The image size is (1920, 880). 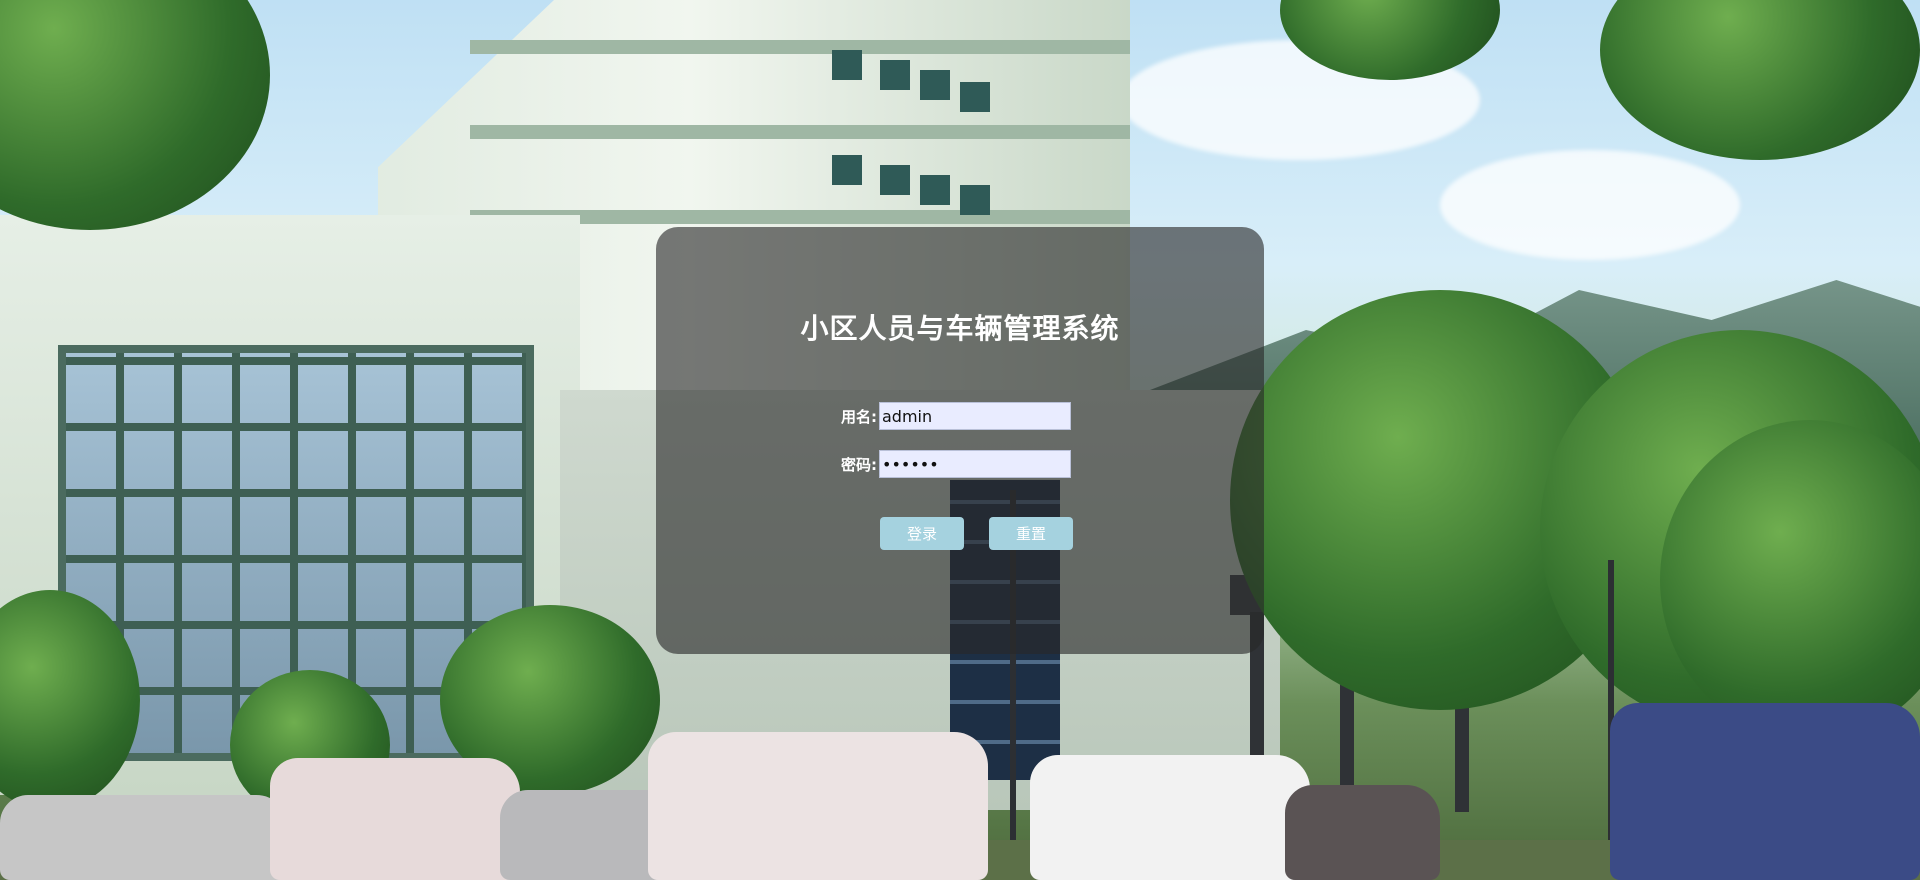 What do you see at coordinates (975, 464) in the screenshot?
I see `password-input` at bounding box center [975, 464].